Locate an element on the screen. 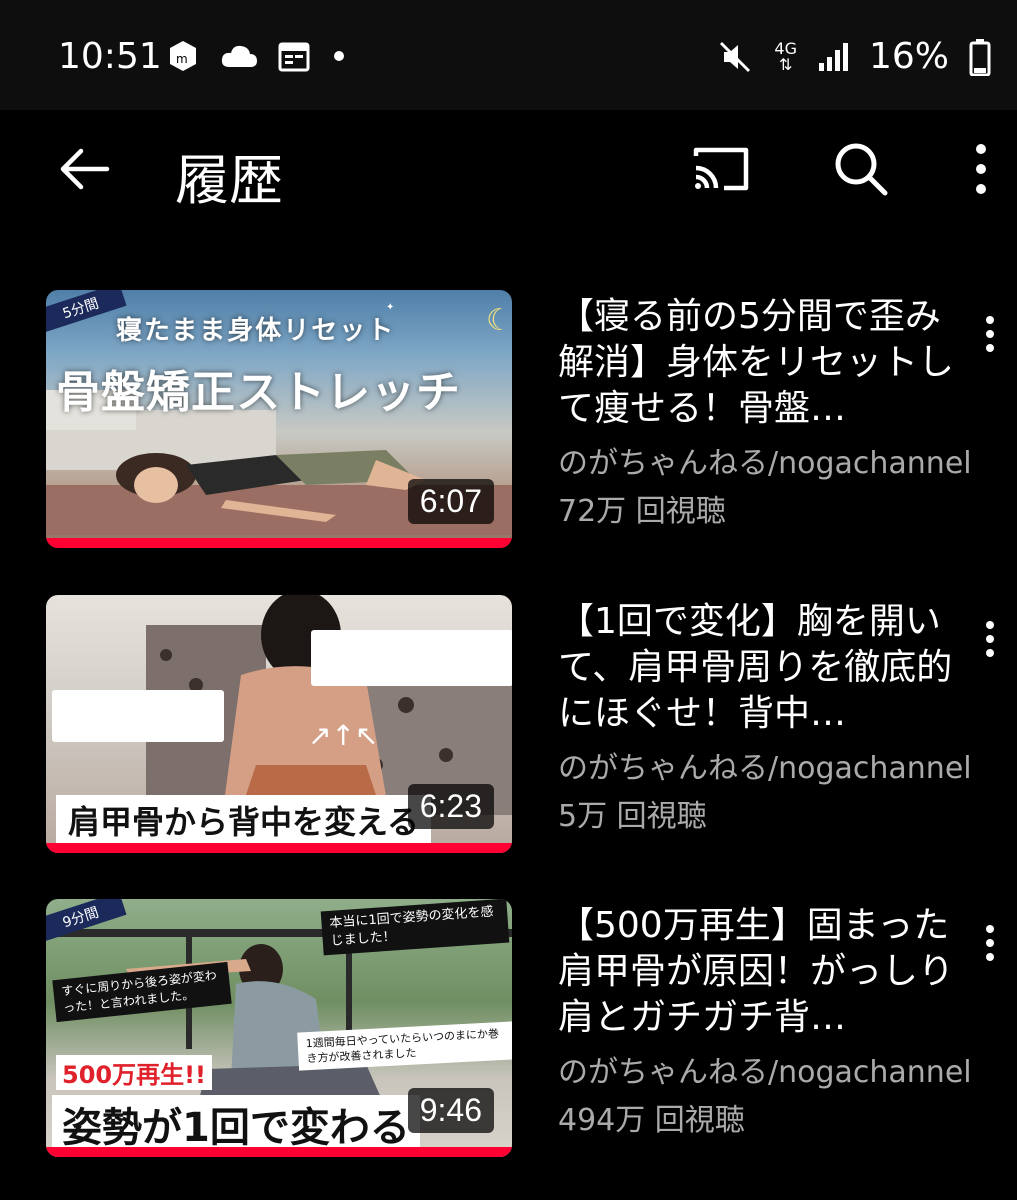 The width and height of the screenshot is (1017, 1200). cast-icon is located at coordinates (721, 169).